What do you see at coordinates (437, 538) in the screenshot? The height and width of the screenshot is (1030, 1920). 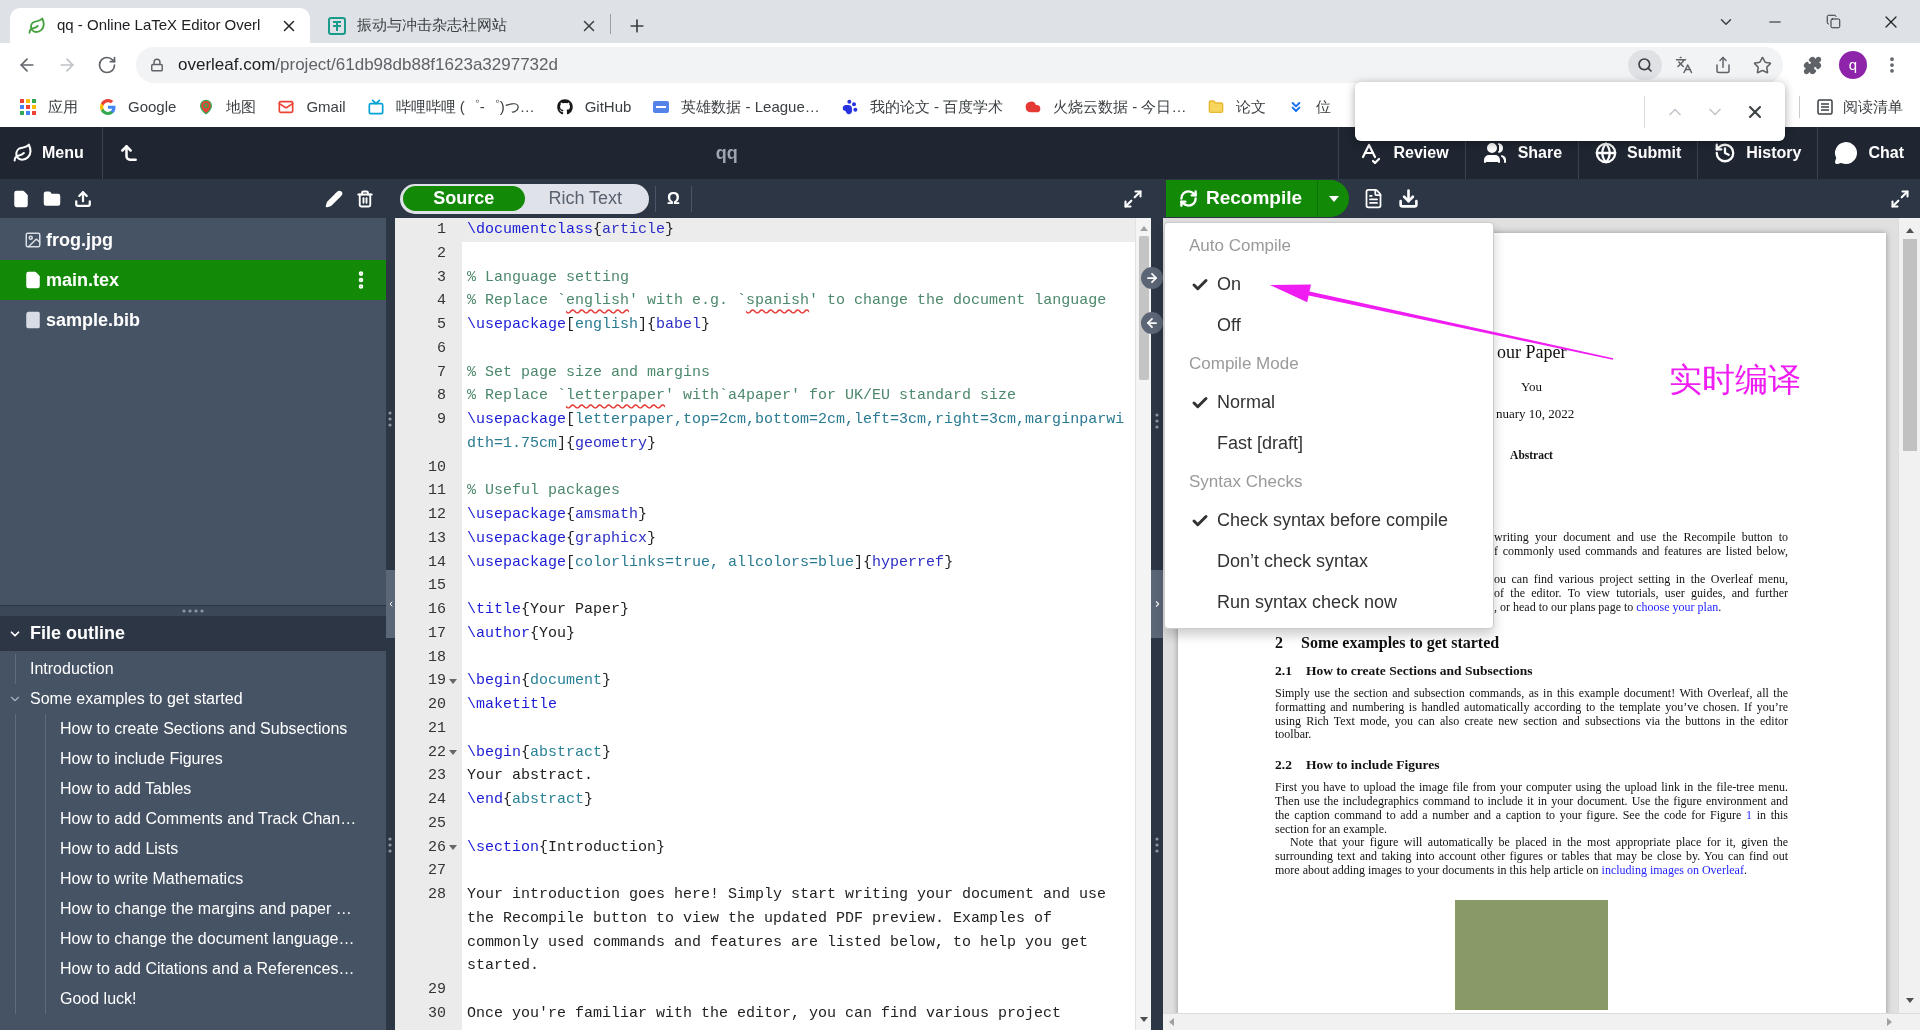 I see `line-number: 13` at bounding box center [437, 538].